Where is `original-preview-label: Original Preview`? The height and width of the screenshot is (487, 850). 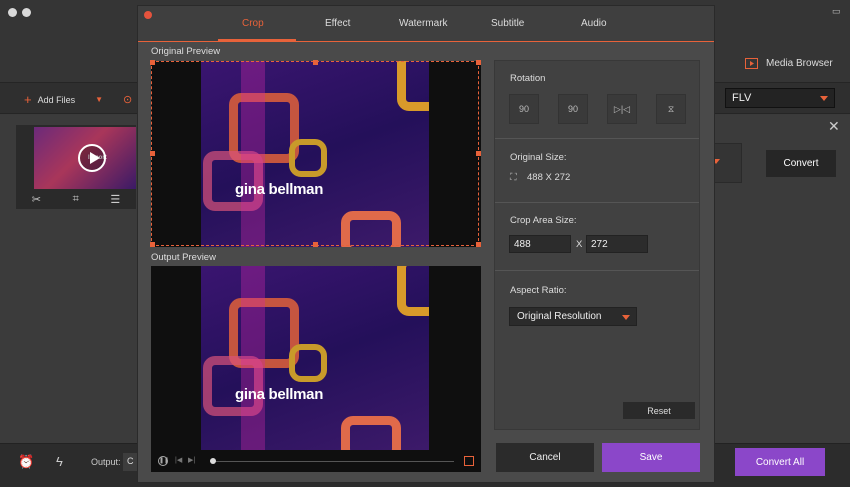
original-preview-label: Original Preview is located at coordinates (186, 51).